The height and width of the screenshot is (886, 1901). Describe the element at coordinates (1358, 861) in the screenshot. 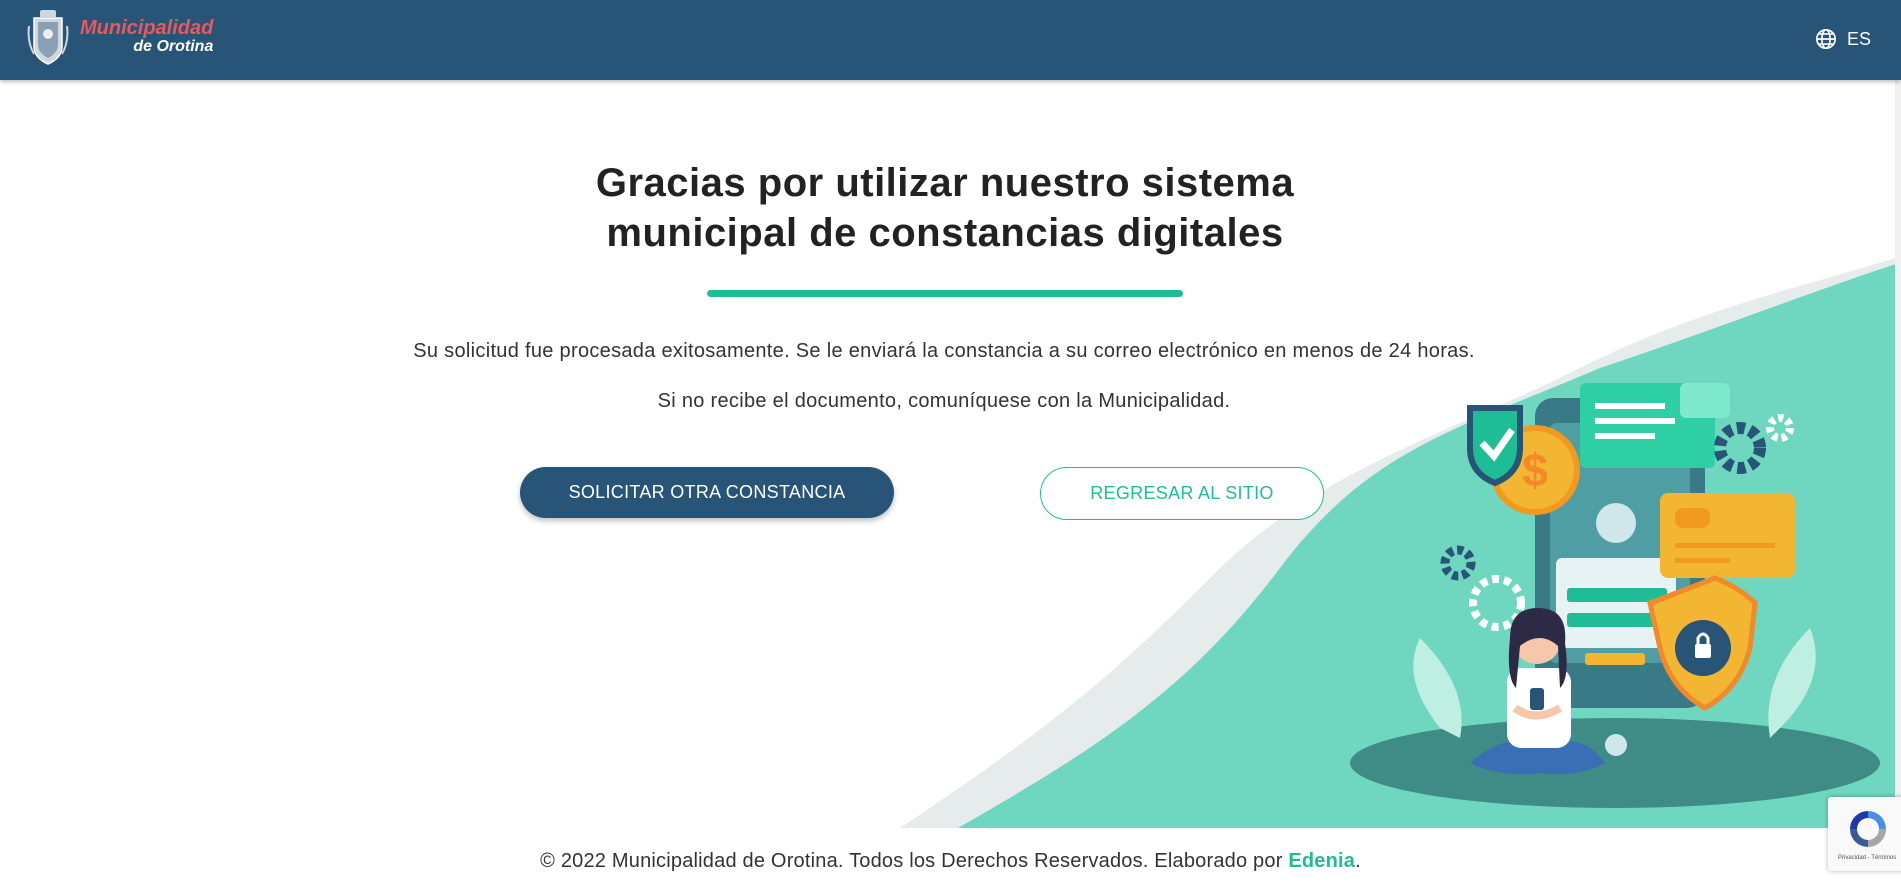

I see `footer-period: .` at that location.